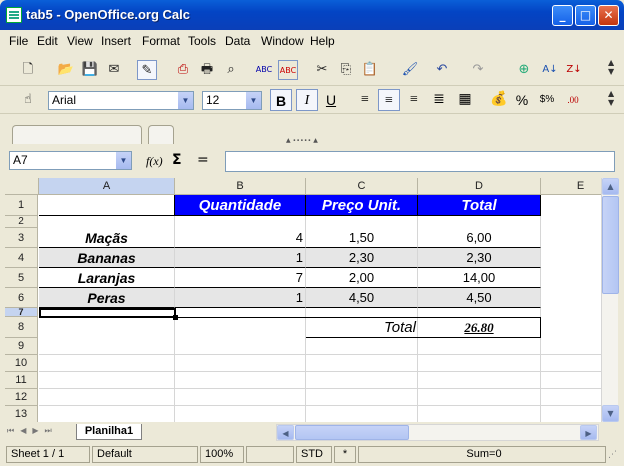 This screenshot has width=624, height=466. Describe the element at coordinates (362, 186) in the screenshot. I see `column-header-c: C` at that location.